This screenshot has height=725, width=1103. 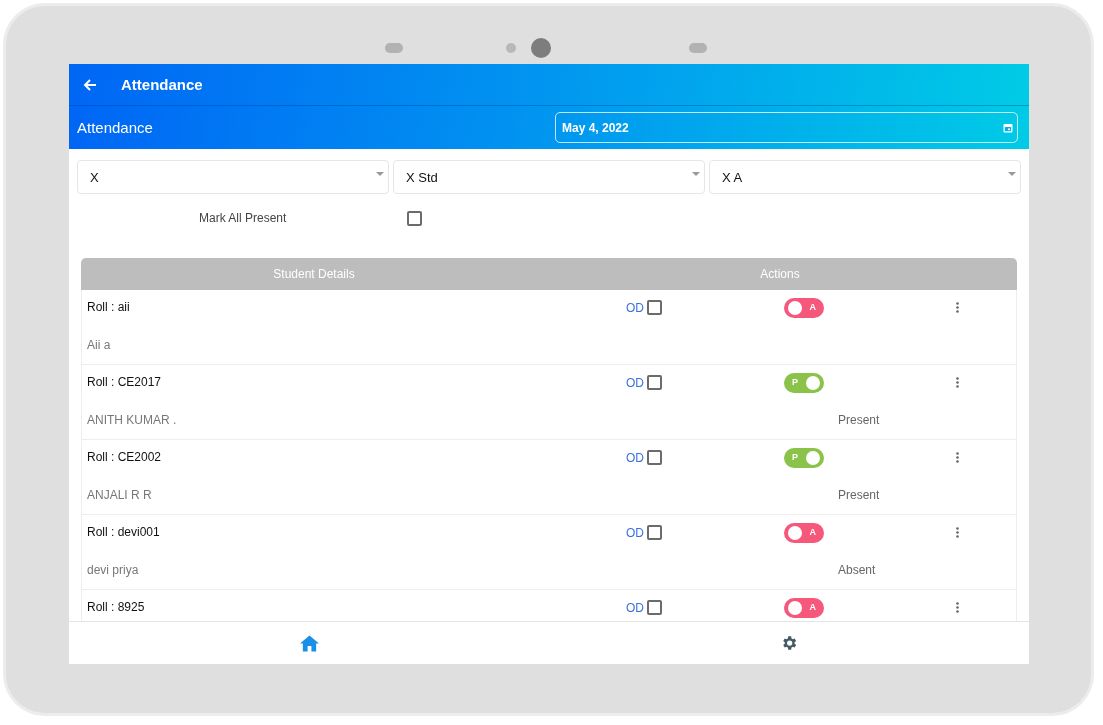 I want to click on roll-number: Roll : CE2002, so click(x=124, y=457).